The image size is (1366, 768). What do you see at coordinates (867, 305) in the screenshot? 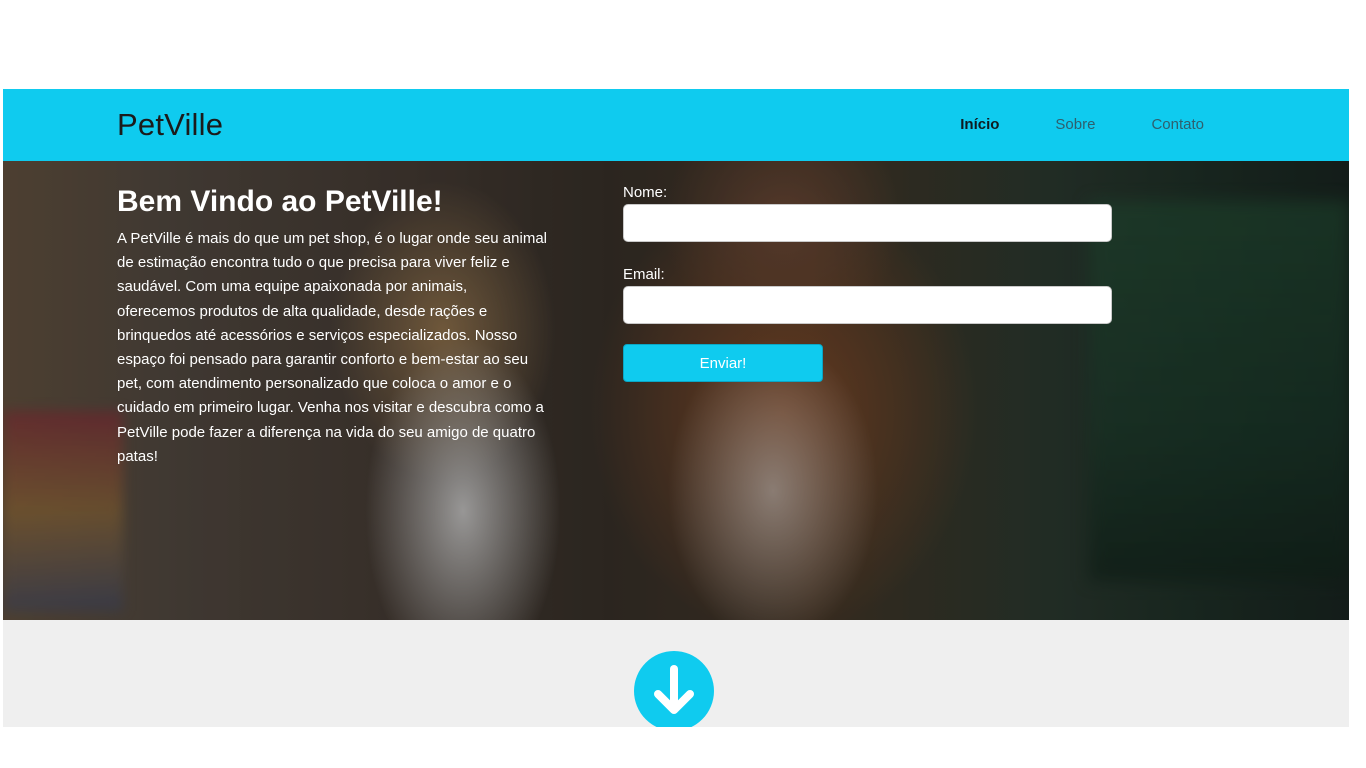
I see `email-input` at bounding box center [867, 305].